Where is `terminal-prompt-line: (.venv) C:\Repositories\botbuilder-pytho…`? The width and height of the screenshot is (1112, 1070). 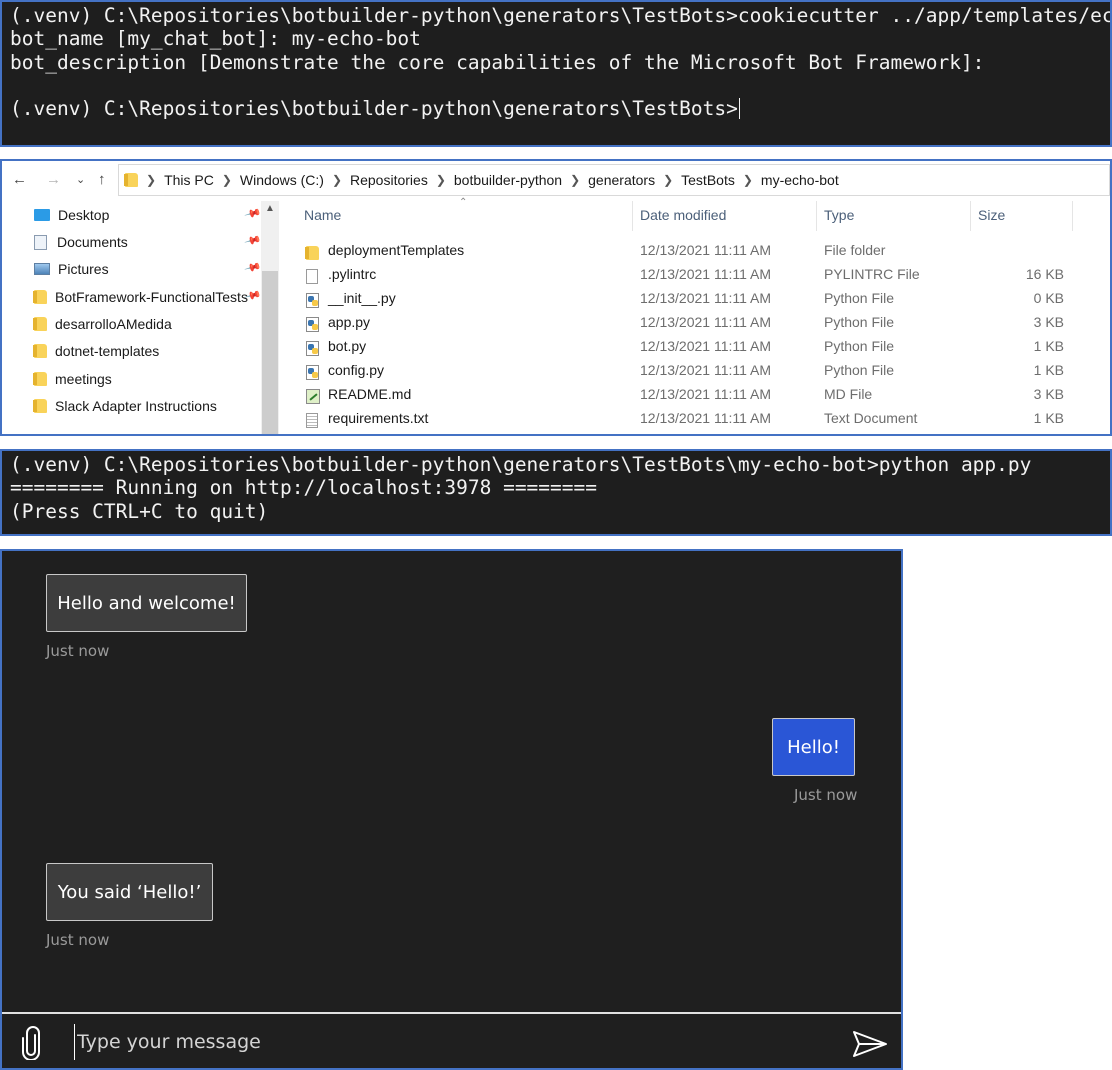
terminal-prompt-line: (.venv) C:\Repositories\botbuilder-pytho… is located at coordinates (560, 108).